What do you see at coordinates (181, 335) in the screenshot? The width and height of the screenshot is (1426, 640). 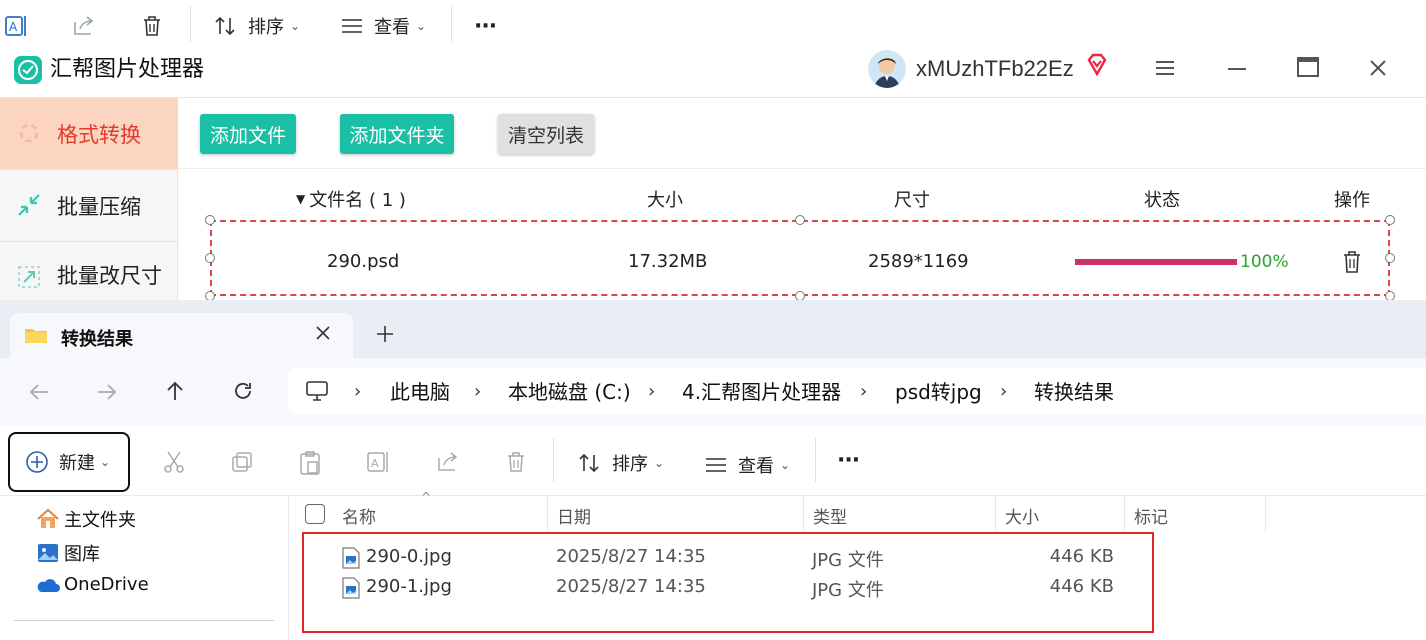 I see `explorer-tab: 转换结果` at bounding box center [181, 335].